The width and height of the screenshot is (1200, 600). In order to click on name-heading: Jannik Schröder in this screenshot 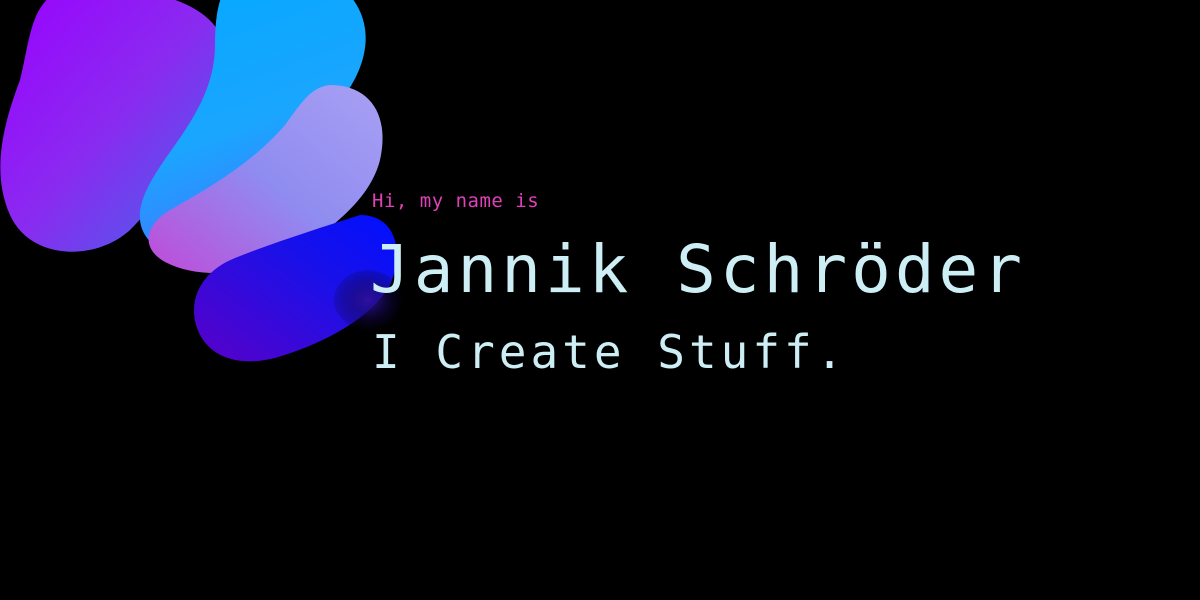, I will do `click(698, 269)`.